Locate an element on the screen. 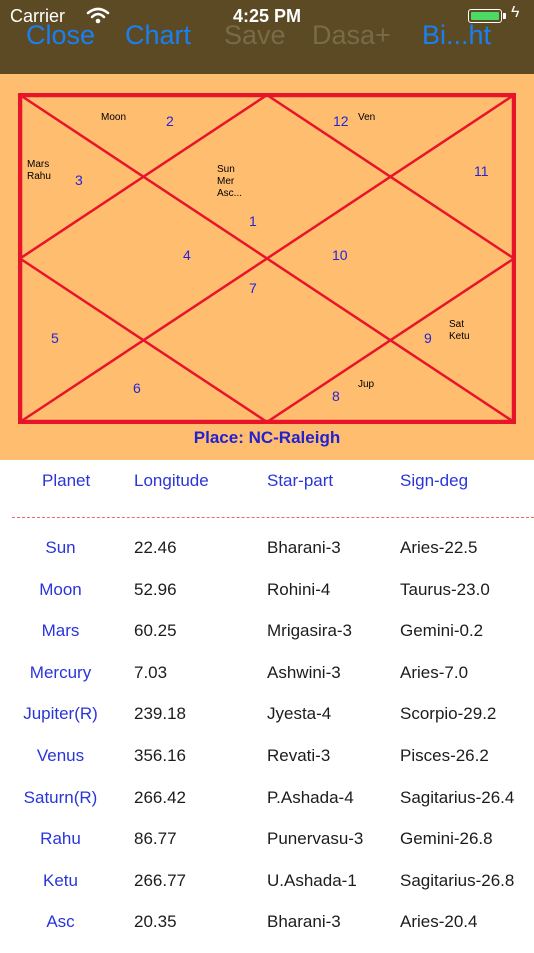 This screenshot has width=534, height=953. longitude-cell: 60.25 is located at coordinates (155, 631).